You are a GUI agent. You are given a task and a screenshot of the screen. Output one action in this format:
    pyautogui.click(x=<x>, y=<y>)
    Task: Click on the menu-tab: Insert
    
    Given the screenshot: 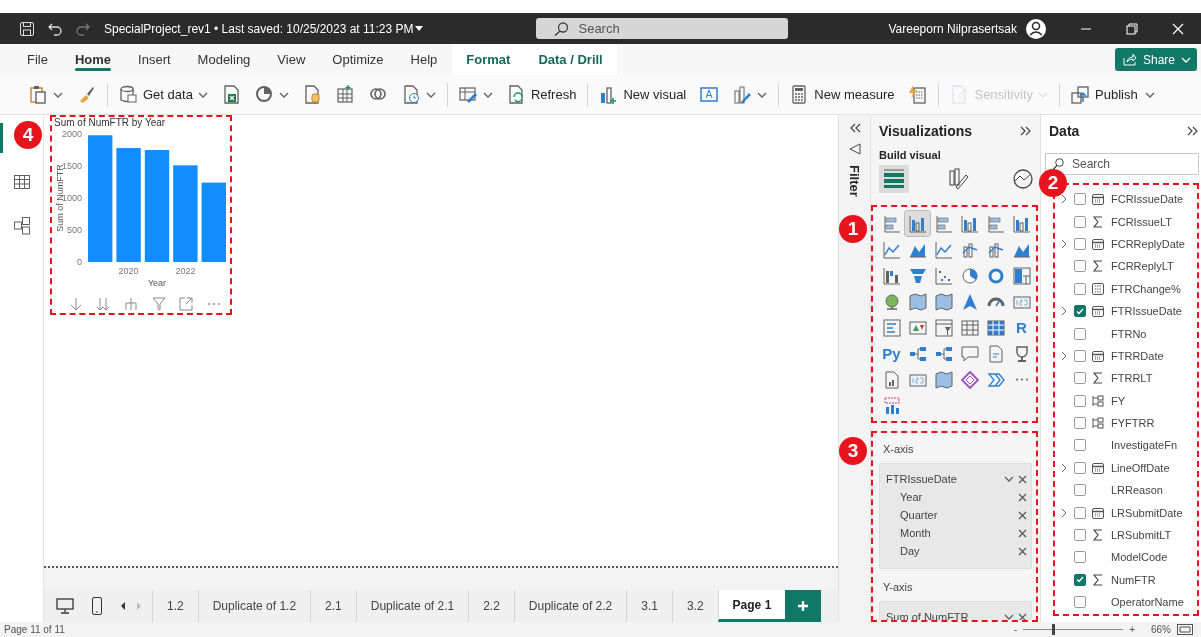 What is the action you would take?
    pyautogui.click(x=156, y=59)
    